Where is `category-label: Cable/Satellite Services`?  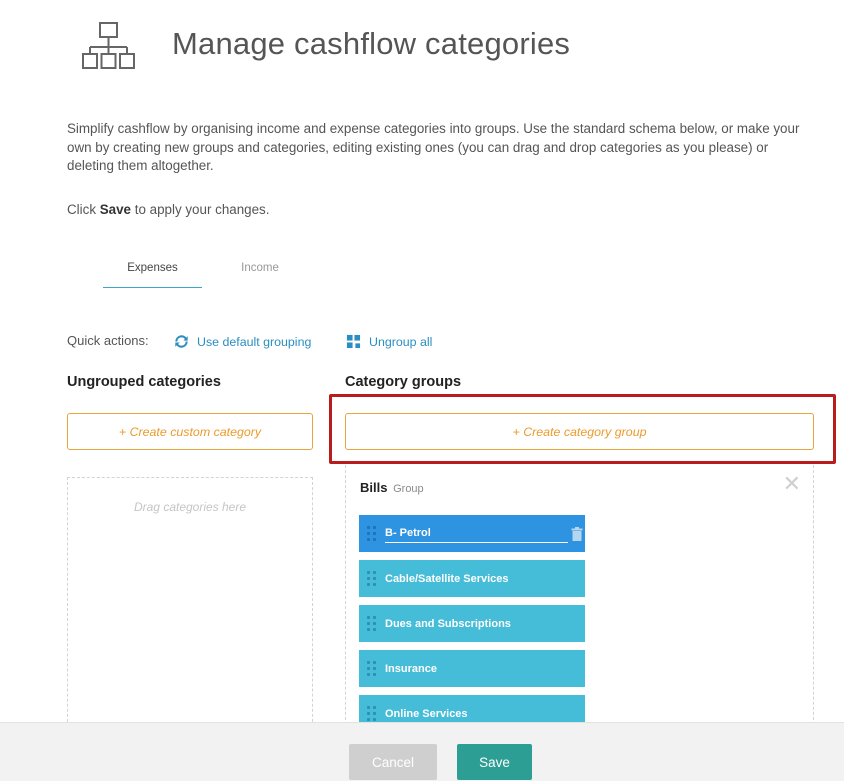 category-label: Cable/Satellite Services is located at coordinates (447, 578).